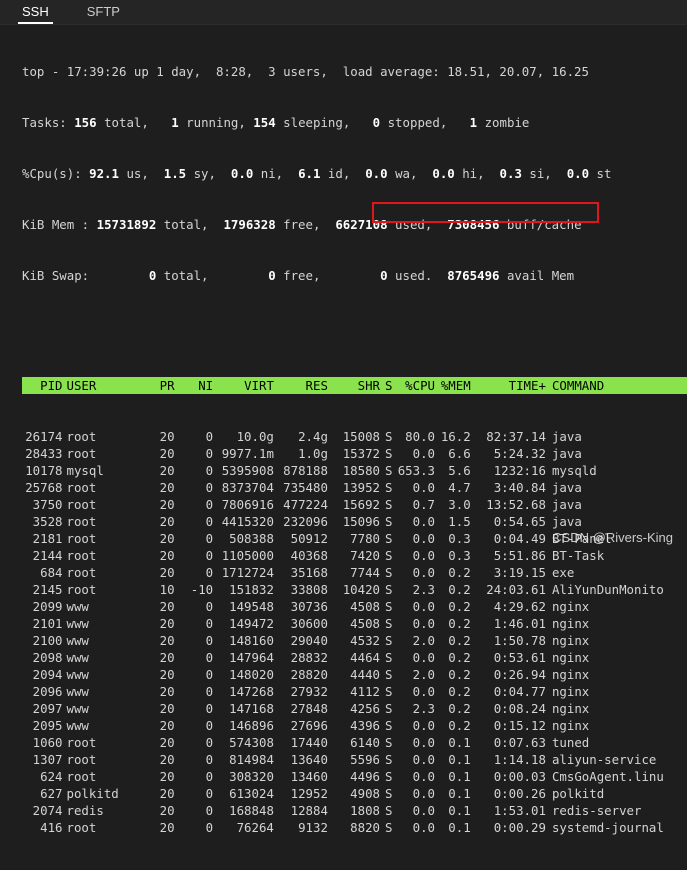 This screenshot has height=870, width=687. I want to click on cell-user: polkitd, so click(98, 793).